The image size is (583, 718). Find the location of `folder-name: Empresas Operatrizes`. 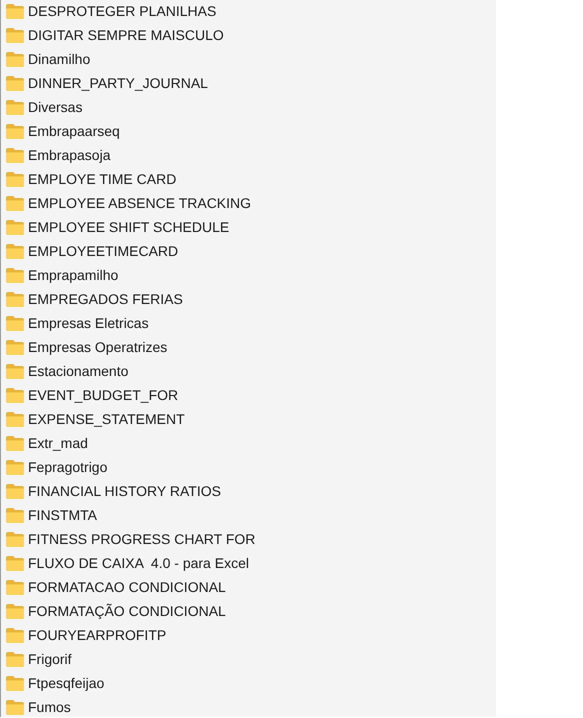

folder-name: Empresas Operatrizes is located at coordinates (98, 347).